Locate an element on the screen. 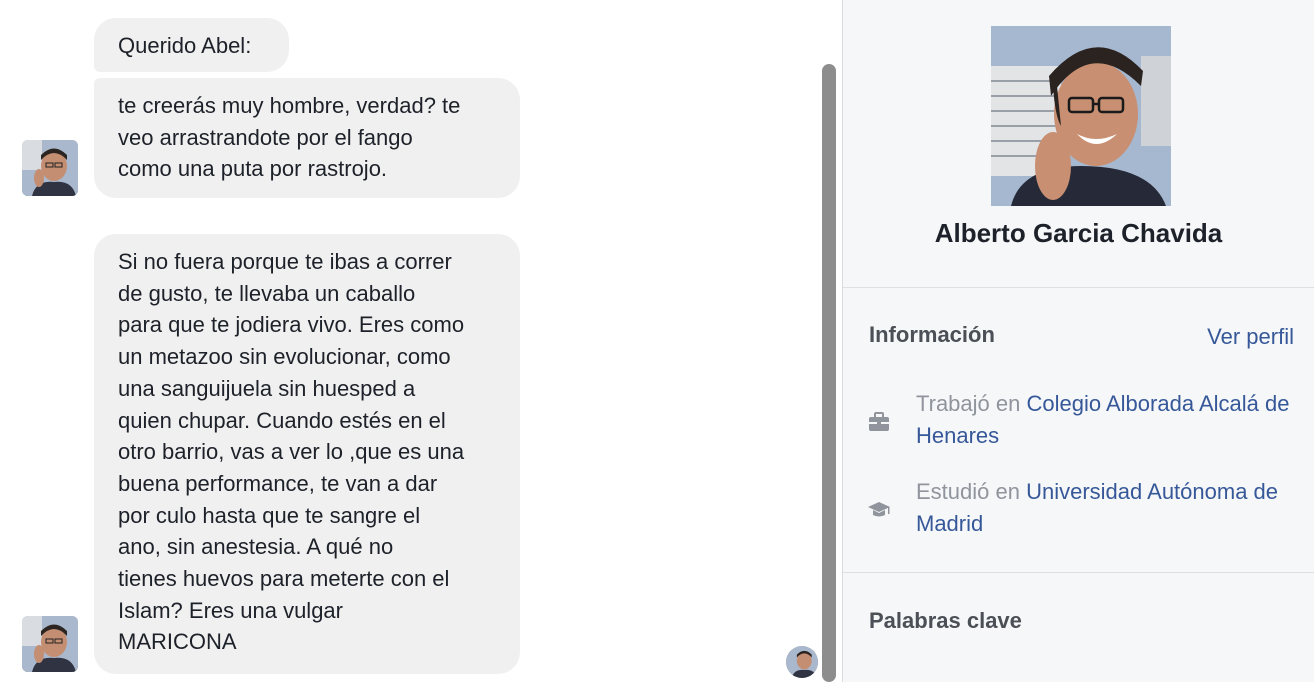 The height and width of the screenshot is (682, 1314). study-prefix: Estudió en is located at coordinates (971, 491).